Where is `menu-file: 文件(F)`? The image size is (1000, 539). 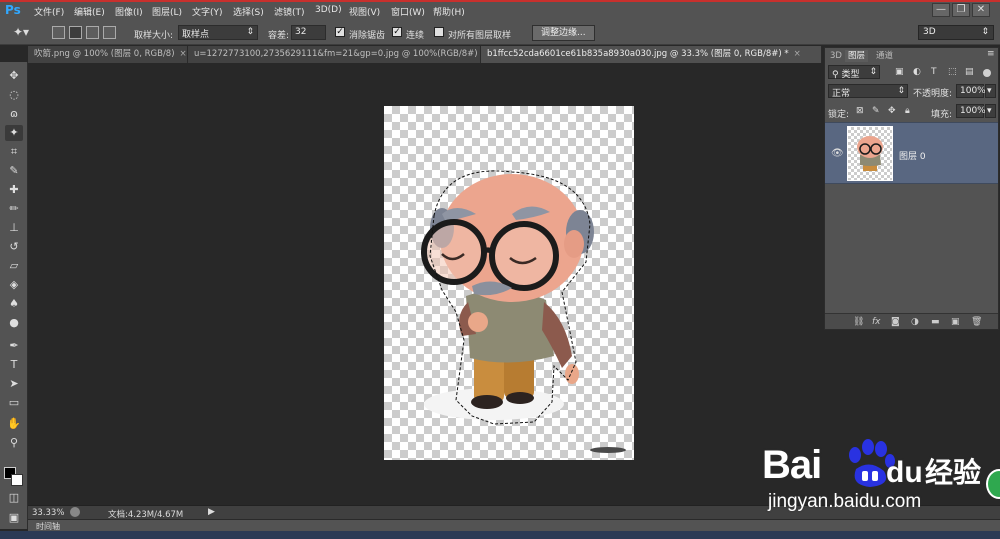
menu-file: 文件(F) is located at coordinates (49, 11).